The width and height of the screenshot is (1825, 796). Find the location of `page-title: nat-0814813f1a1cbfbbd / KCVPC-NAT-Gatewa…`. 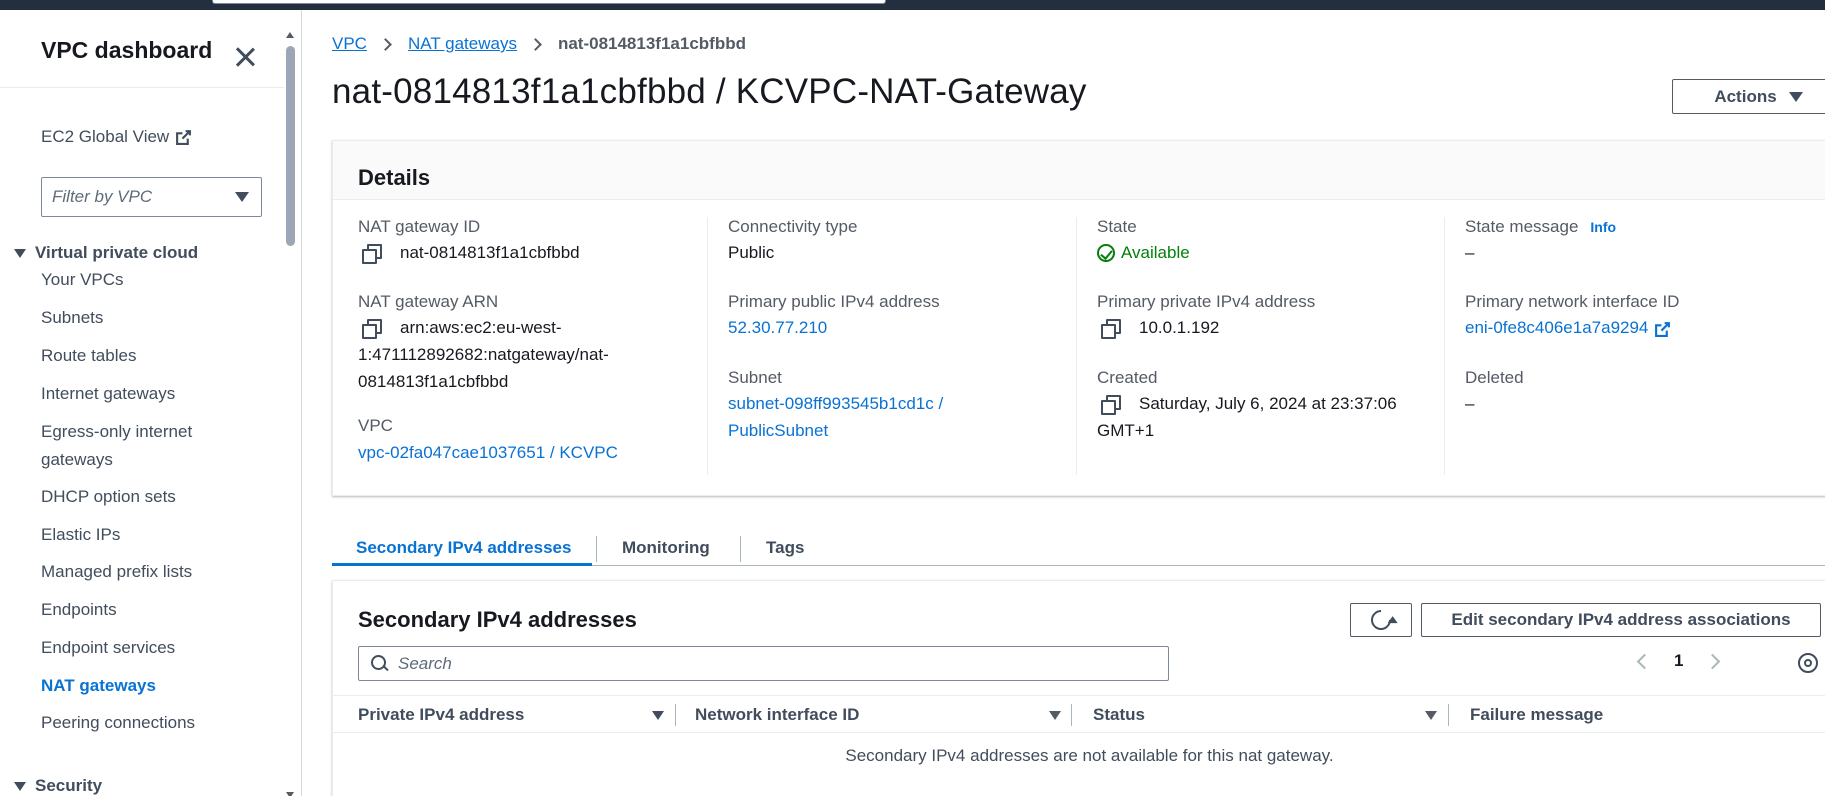

page-title: nat-0814813f1a1cbfbbd / KCVPC-NAT-Gatewa… is located at coordinates (709, 91).